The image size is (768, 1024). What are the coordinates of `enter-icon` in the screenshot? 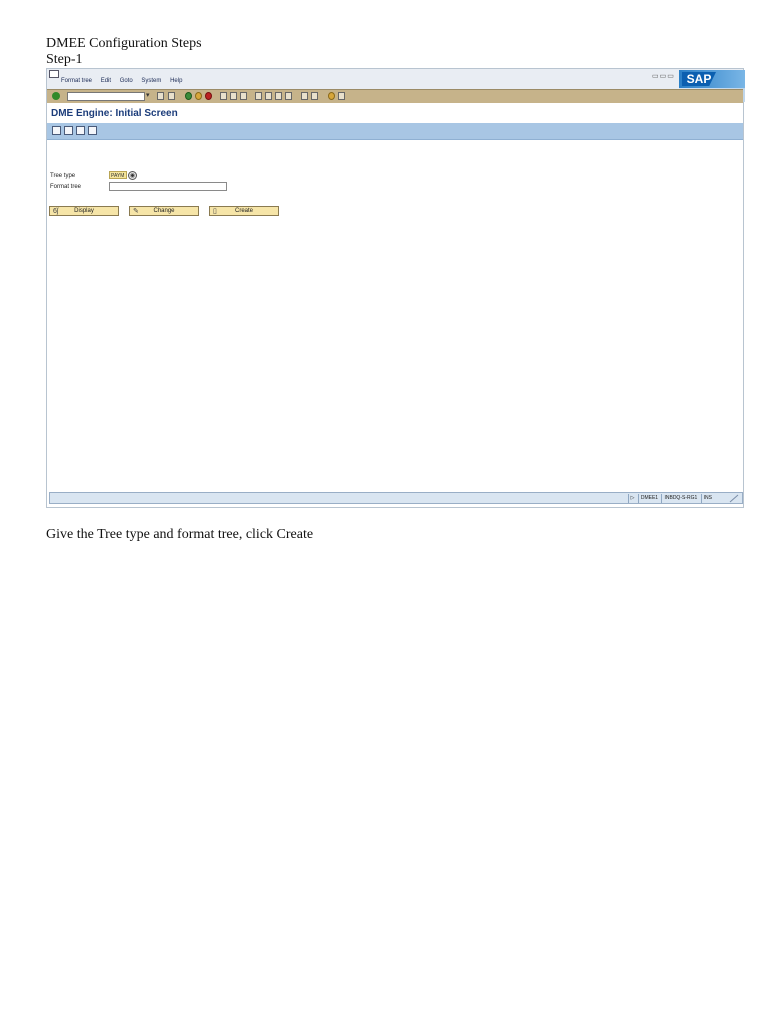 It's located at (56, 96).